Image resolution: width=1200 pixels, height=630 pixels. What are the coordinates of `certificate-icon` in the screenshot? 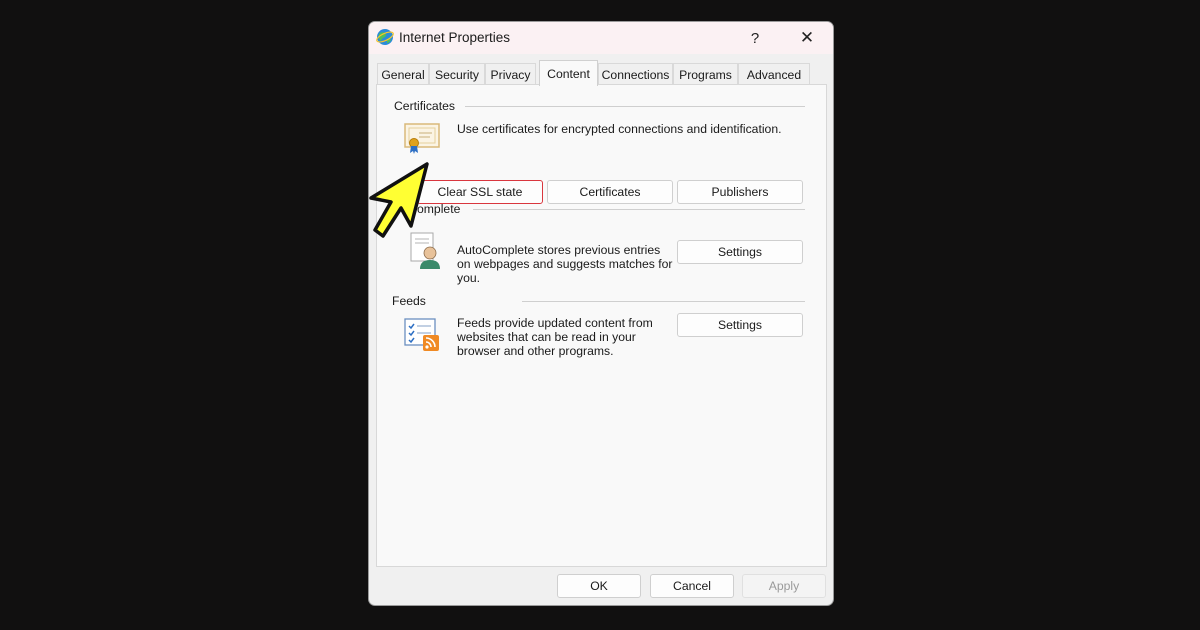 It's located at (422, 138).